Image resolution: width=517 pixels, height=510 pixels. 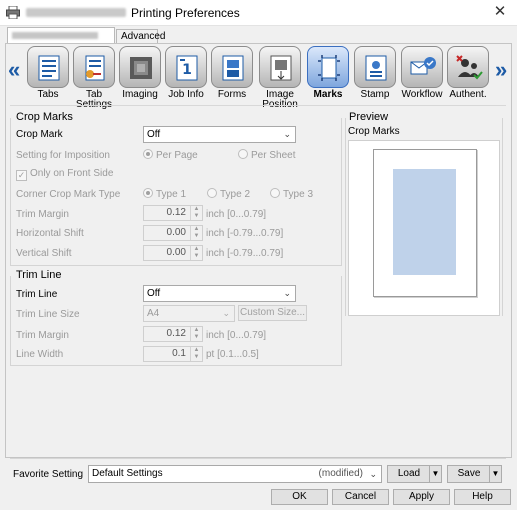 What do you see at coordinates (173, 213) in the screenshot?
I see `trim-margin-stepper: 0.12 ▲ ▼` at bounding box center [173, 213].